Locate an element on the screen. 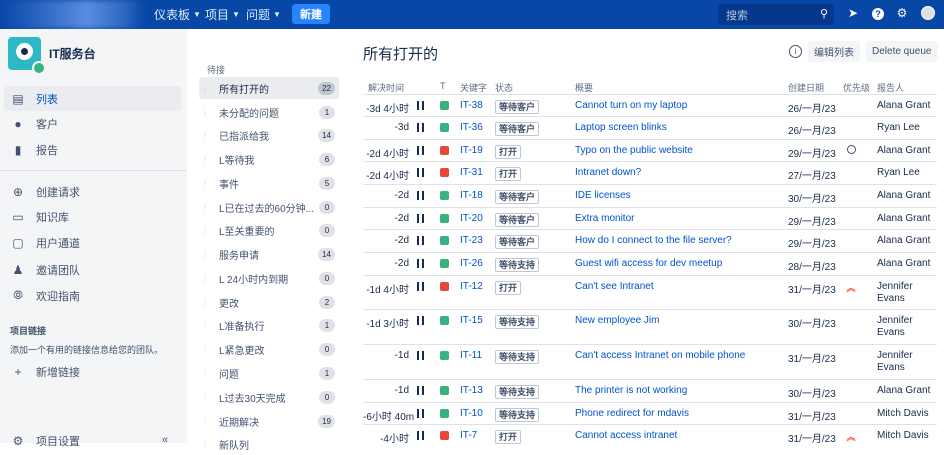 The height and width of the screenshot is (455, 944). column-header-time-to-resolution: 解决时间 is located at coordinates (386, 87).